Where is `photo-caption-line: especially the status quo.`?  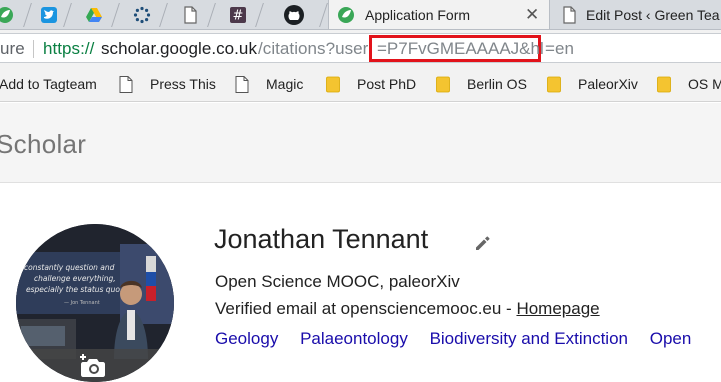
photo-caption-line: especially the status quo. is located at coordinates (74, 289).